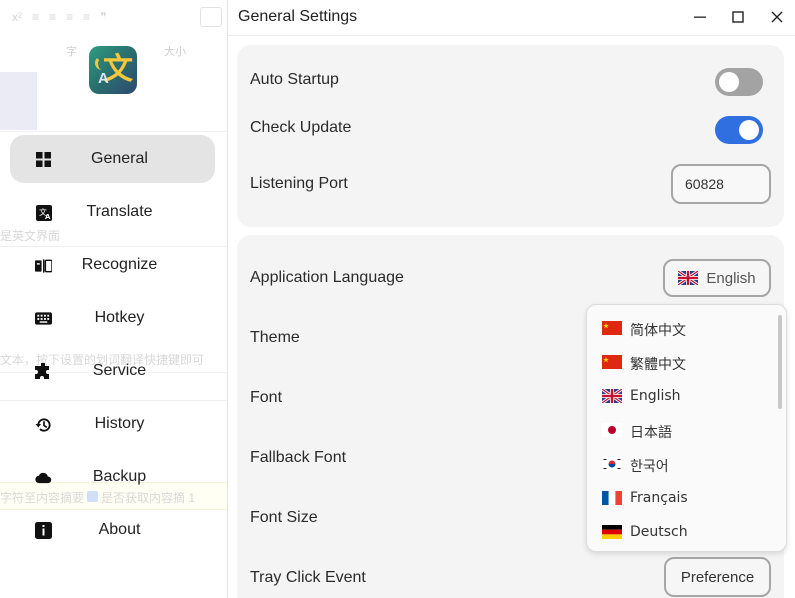  I want to click on info-icon, so click(43, 530).